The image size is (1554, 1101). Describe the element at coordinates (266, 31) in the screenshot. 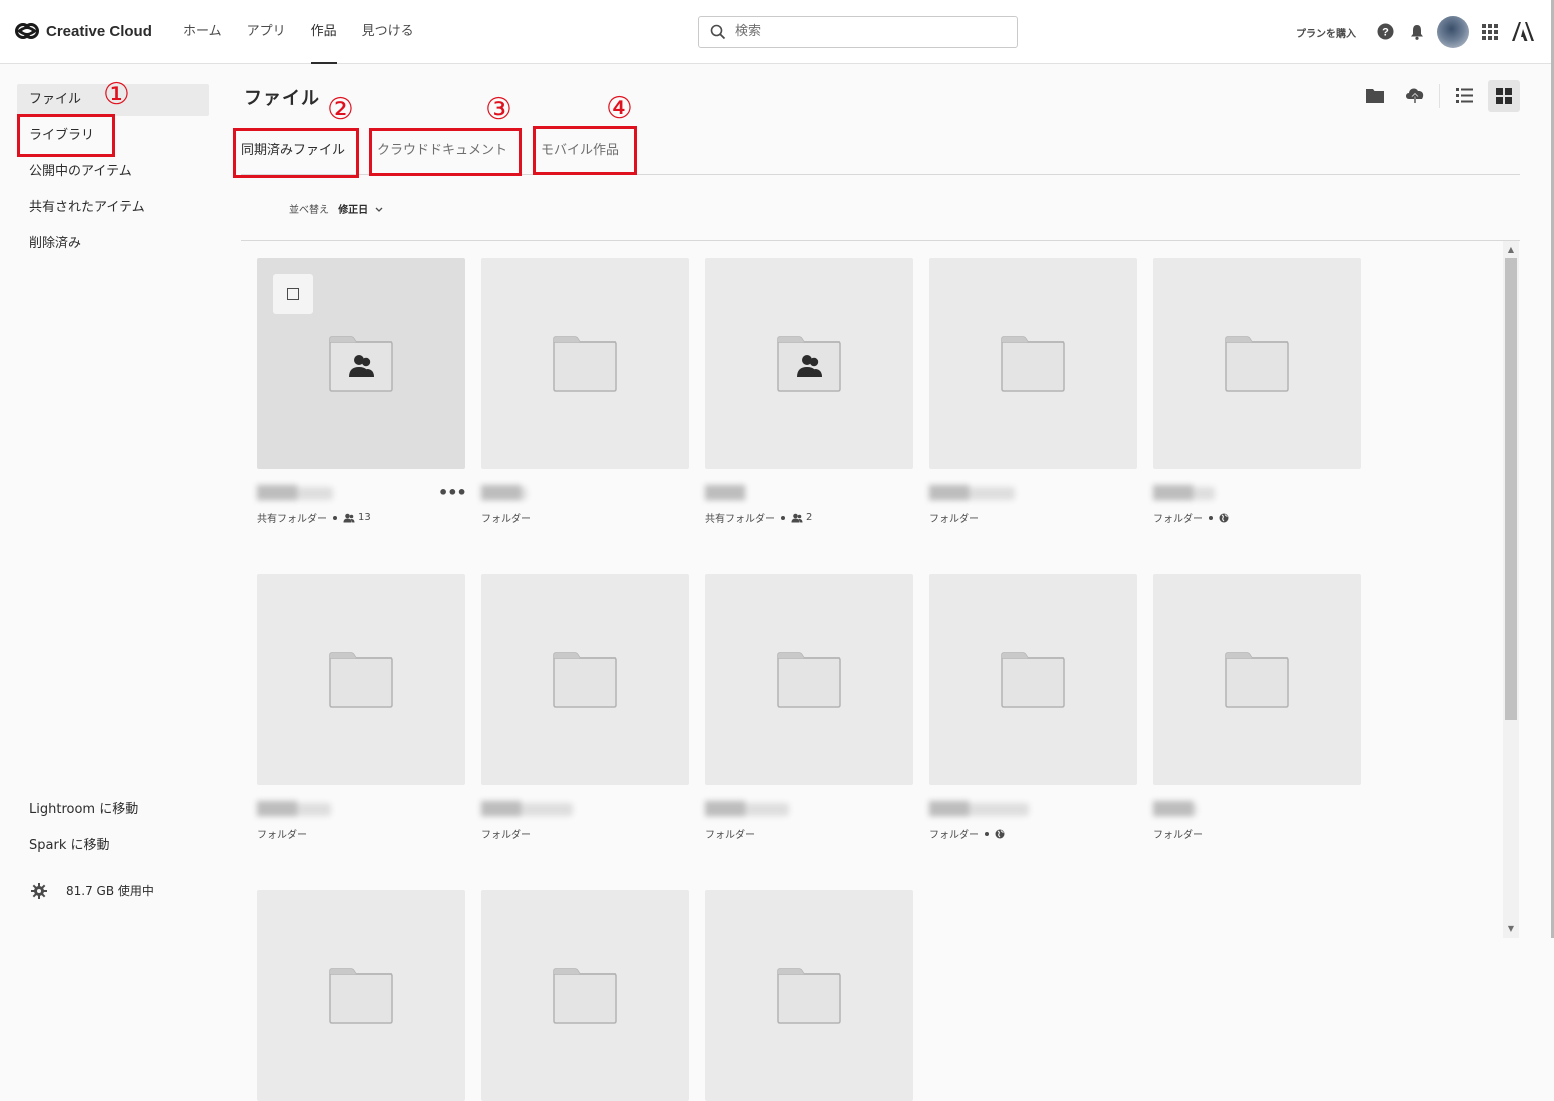

I see `nav-apps: アプリ` at that location.